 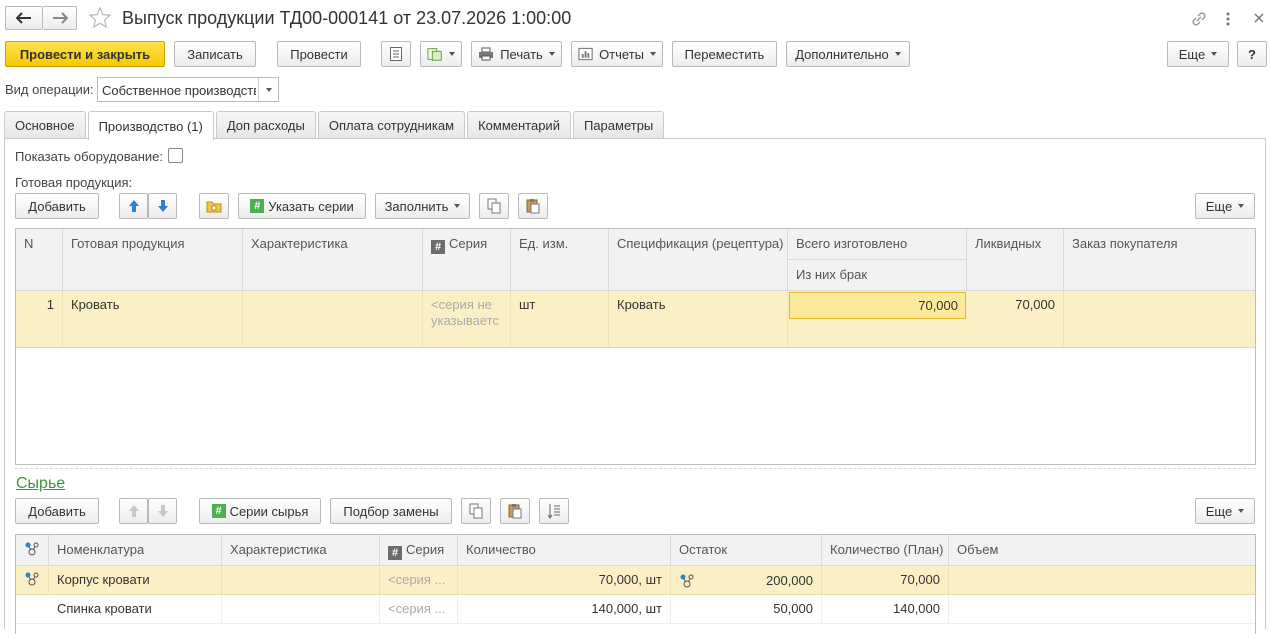 What do you see at coordinates (391, 511) in the screenshot?
I see `replace-pick-button: Подбор замены` at bounding box center [391, 511].